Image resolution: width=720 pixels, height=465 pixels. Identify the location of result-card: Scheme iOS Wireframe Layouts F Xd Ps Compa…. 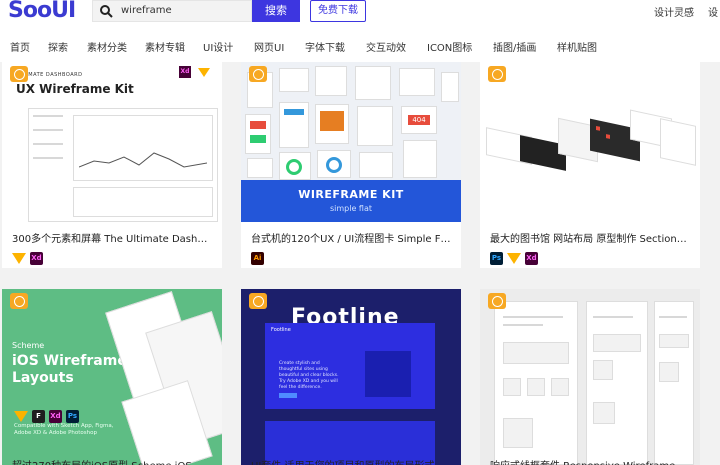
(112, 377).